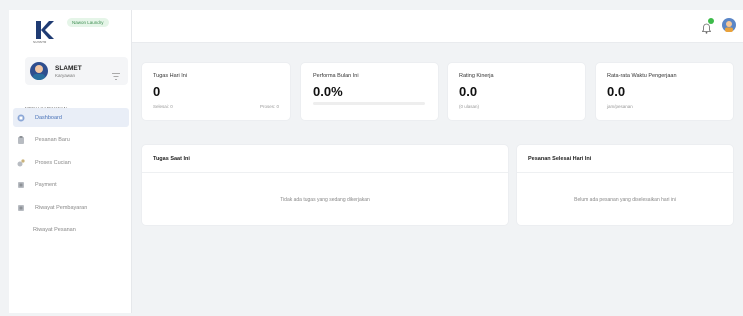 The width and height of the screenshot is (743, 316). Describe the element at coordinates (39, 71) in the screenshot. I see `user-avatar` at that location.